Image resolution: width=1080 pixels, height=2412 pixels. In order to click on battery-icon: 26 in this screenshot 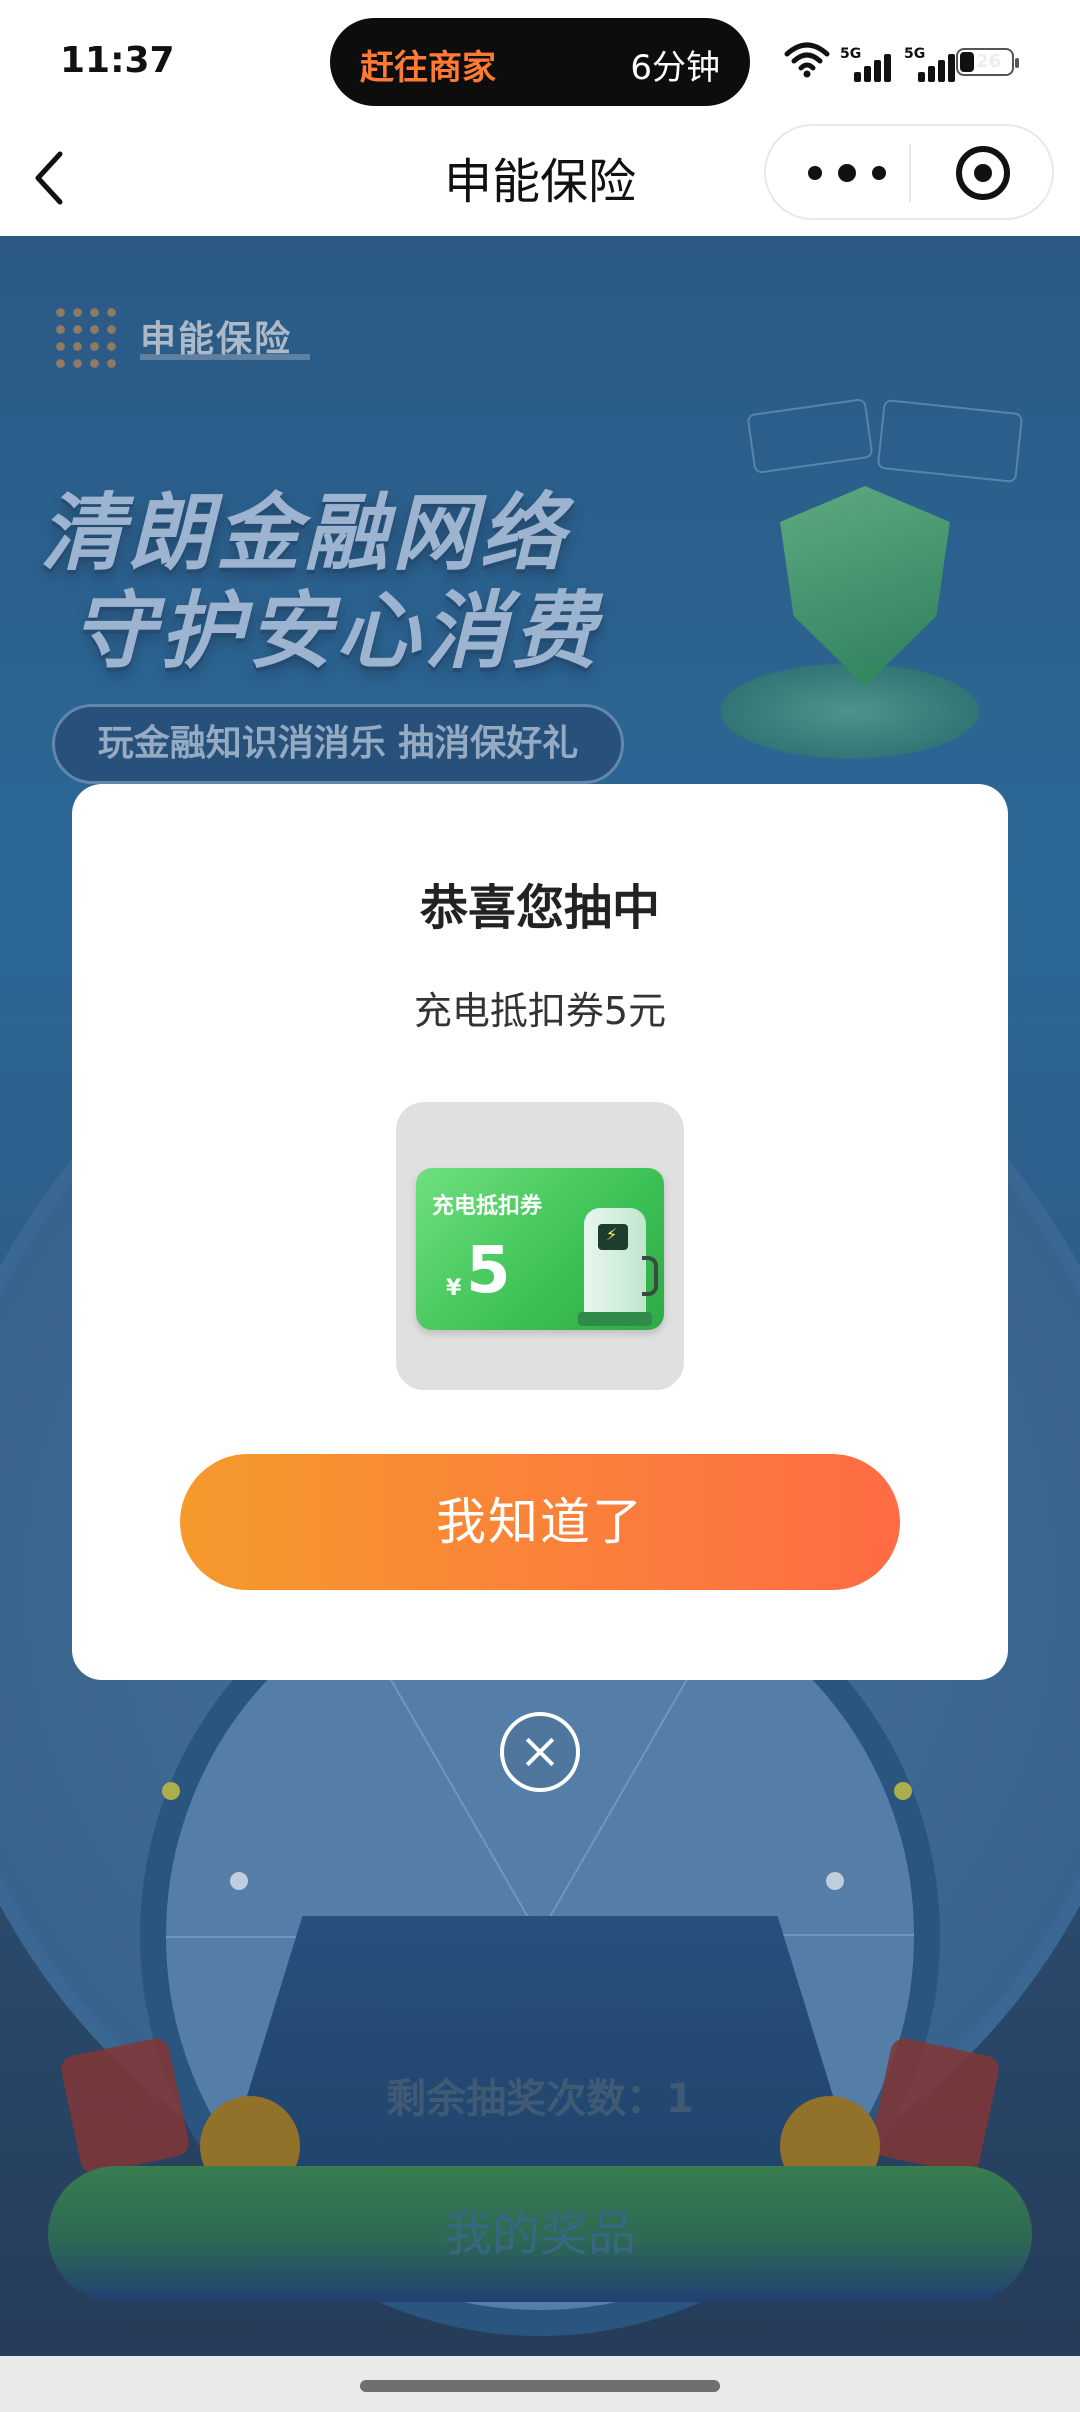, I will do `click(987, 62)`.